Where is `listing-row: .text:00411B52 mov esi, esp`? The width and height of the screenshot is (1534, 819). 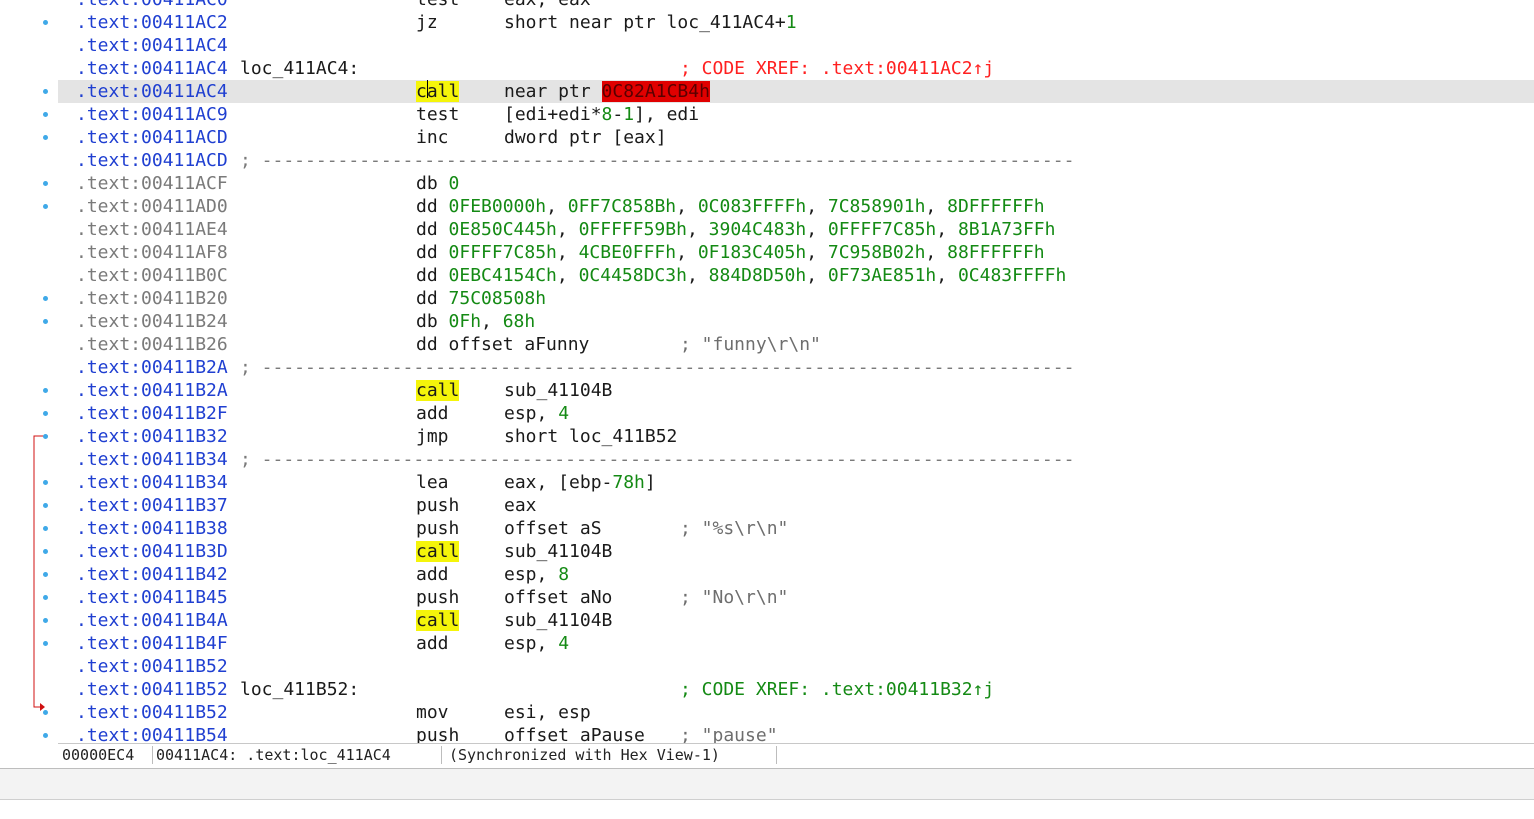
listing-row: .text:00411B52 mov esi, esp is located at coordinates (796, 712).